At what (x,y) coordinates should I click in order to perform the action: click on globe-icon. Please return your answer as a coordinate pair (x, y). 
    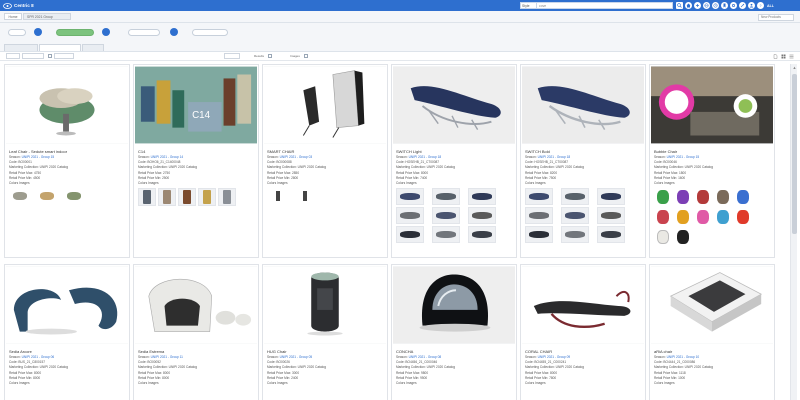
    Looking at the image, I should click on (706, 5).